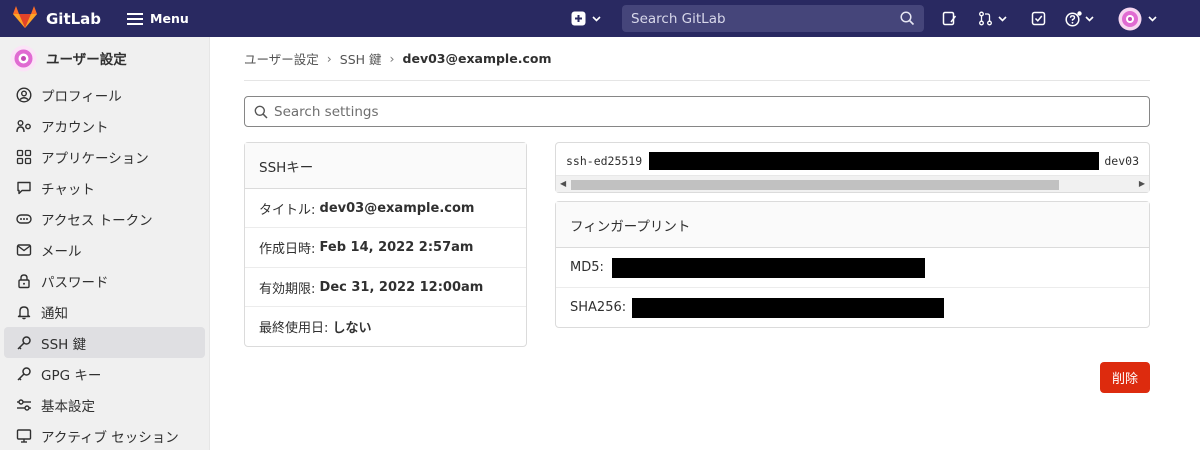 This screenshot has height=450, width=1200. I want to click on profile-icon, so click(24, 94).